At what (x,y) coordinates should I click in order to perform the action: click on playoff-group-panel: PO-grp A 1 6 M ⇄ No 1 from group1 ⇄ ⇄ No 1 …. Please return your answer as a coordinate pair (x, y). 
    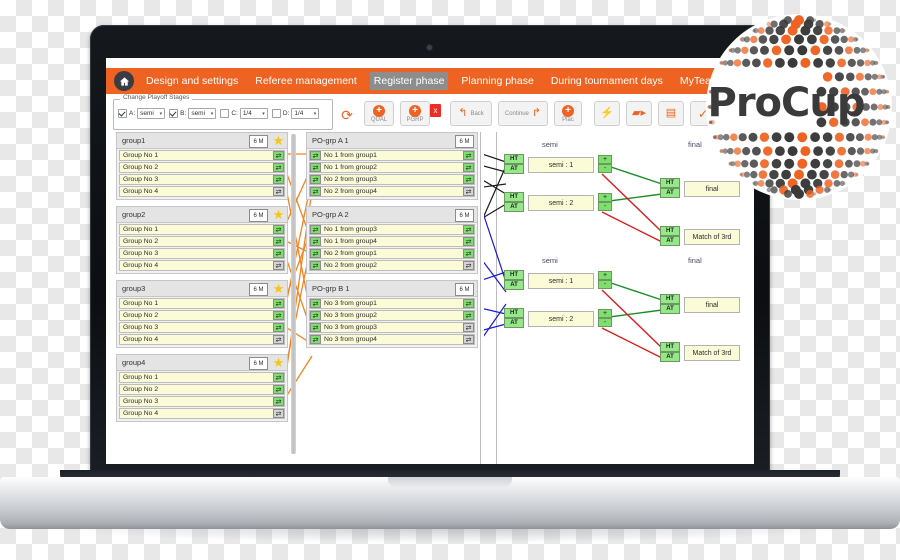
    Looking at the image, I should click on (392, 166).